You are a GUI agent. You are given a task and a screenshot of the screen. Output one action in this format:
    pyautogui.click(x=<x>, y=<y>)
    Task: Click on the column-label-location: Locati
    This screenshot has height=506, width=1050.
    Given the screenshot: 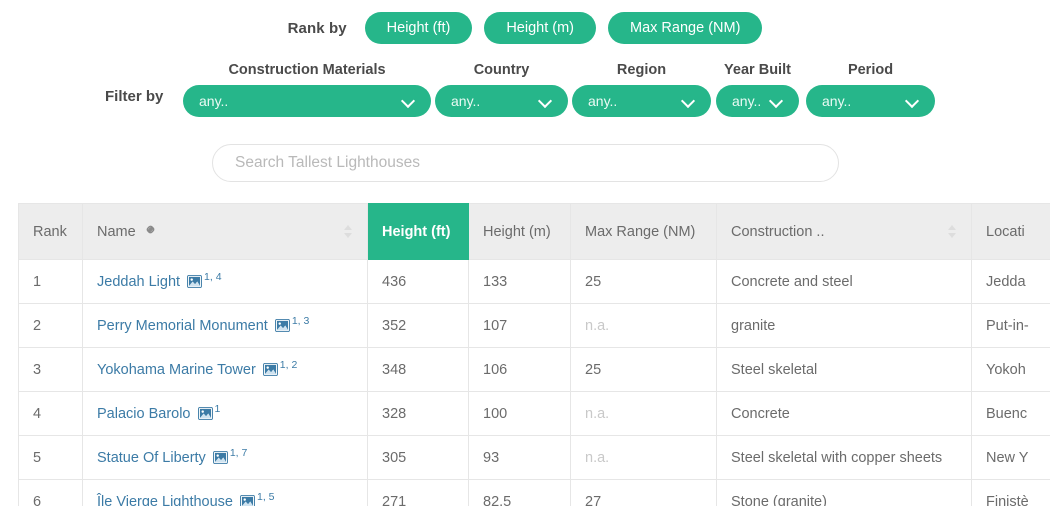 What is the action you would take?
    pyautogui.click(x=1005, y=231)
    